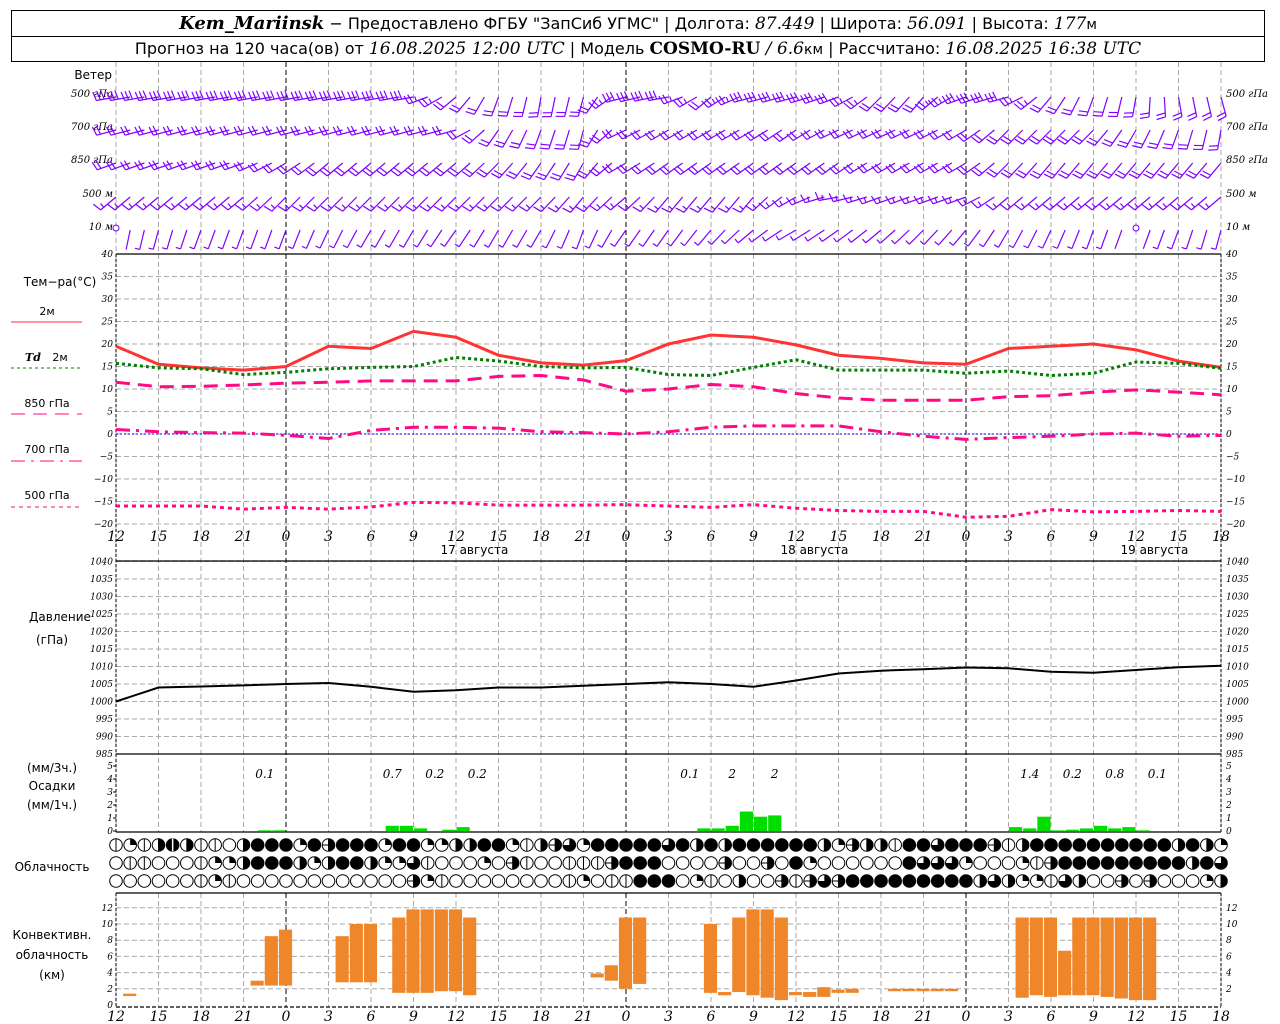 The height and width of the screenshot is (1024, 1280). Describe the element at coordinates (101, 633) in the screenshot. I see `pressure-tick-label: 1020` at that location.